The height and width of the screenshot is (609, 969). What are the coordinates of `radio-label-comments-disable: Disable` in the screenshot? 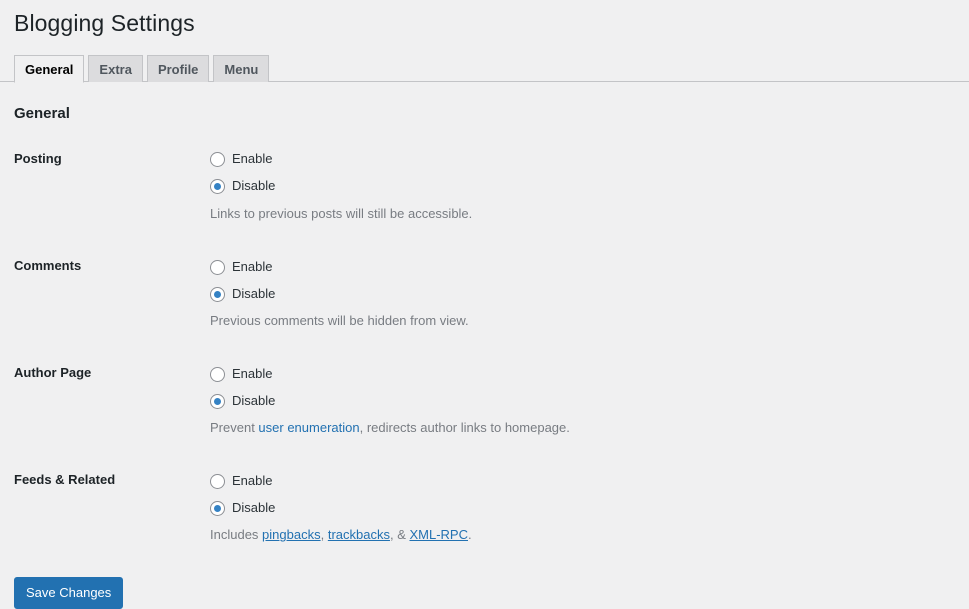 It's located at (253, 294).